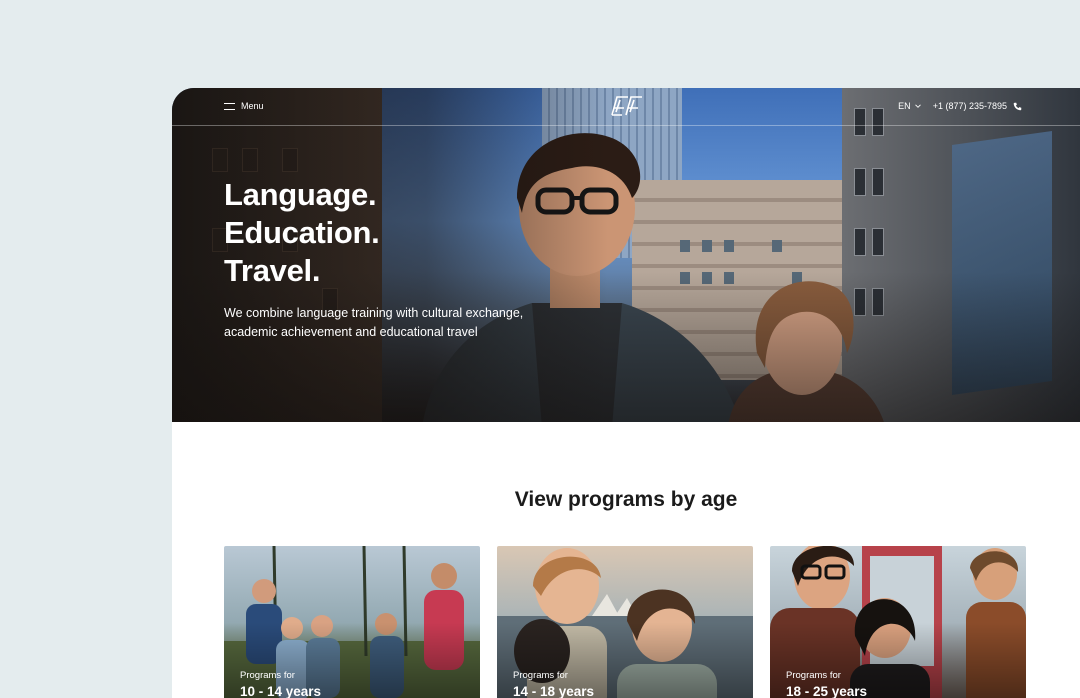  I want to click on nav-right: EN +1 (877) 235-7895, so click(960, 106).